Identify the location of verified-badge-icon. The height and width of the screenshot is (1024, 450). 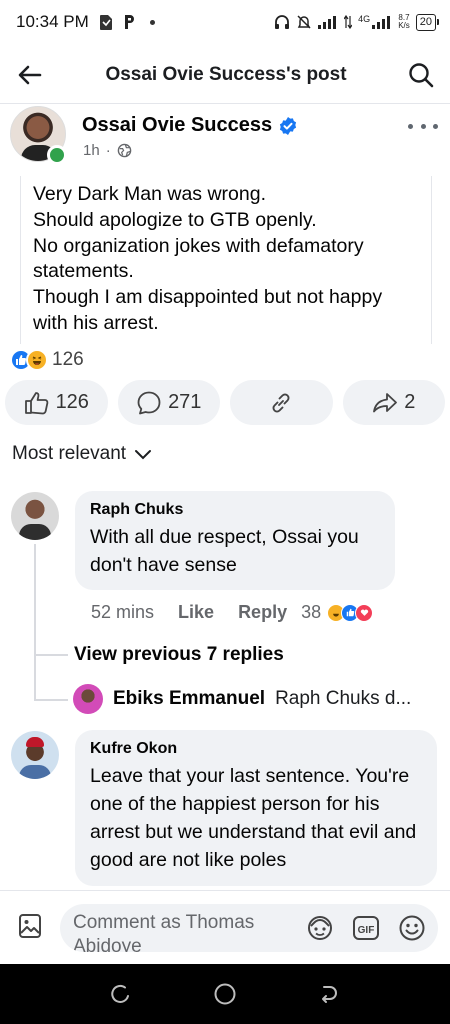
(288, 125).